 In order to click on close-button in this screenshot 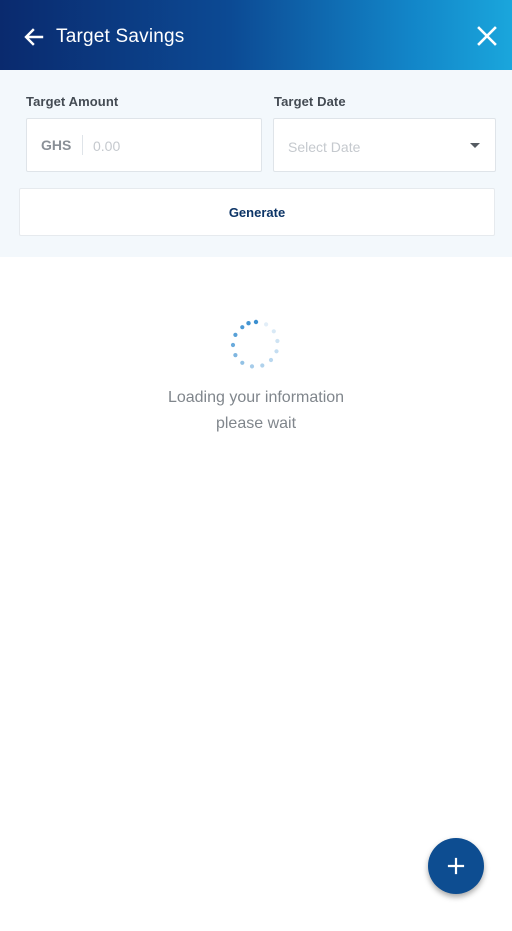, I will do `click(487, 36)`.